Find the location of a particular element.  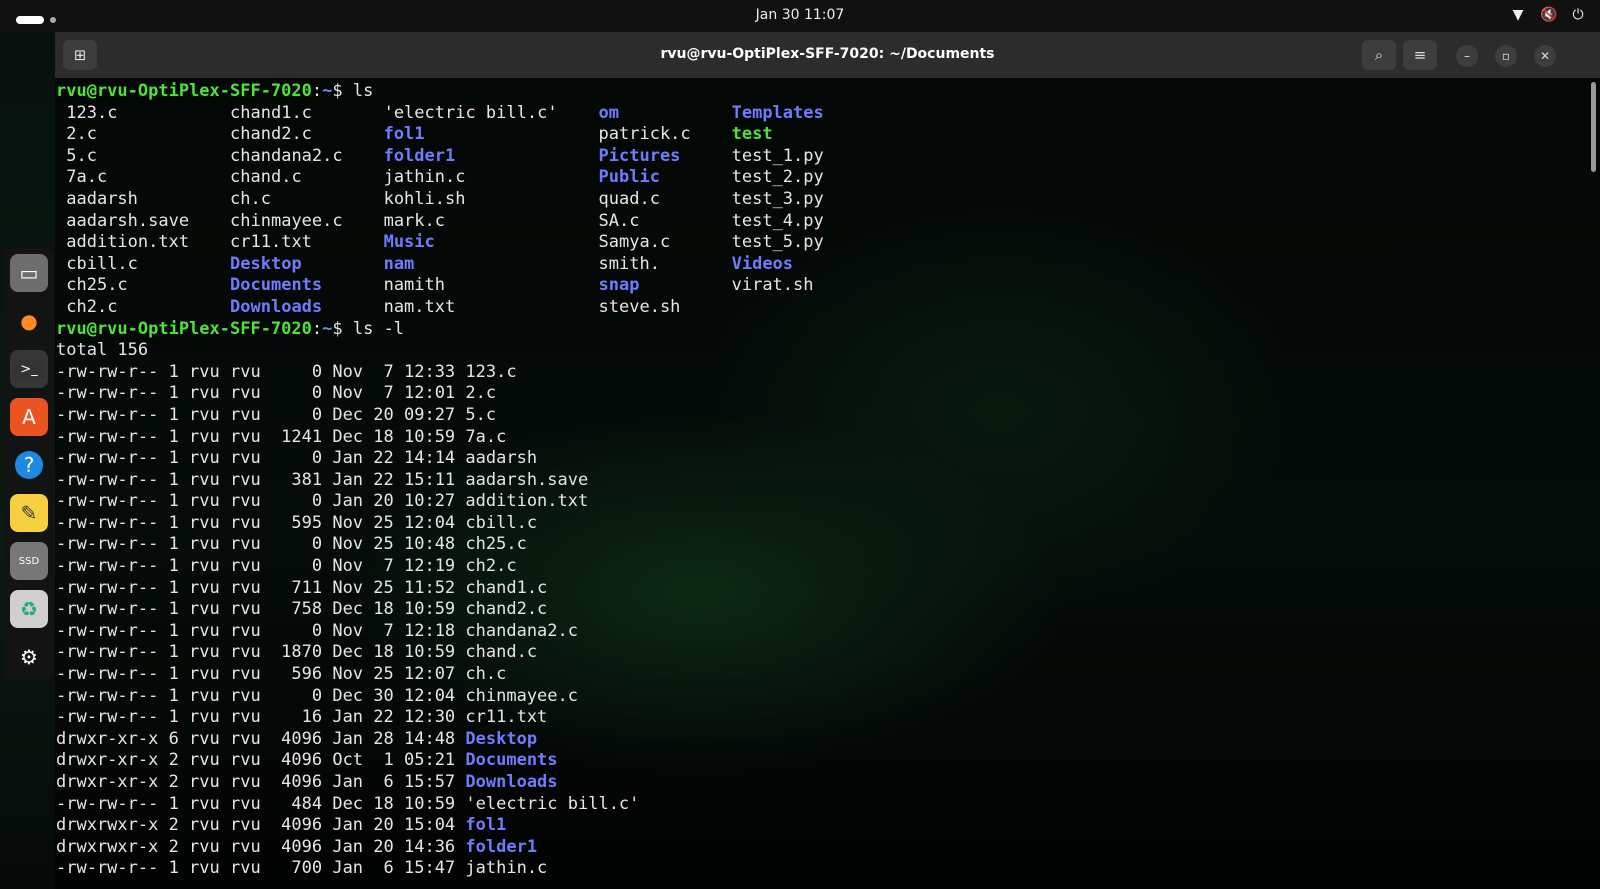

ls-entry: SA.c is located at coordinates (619, 220).